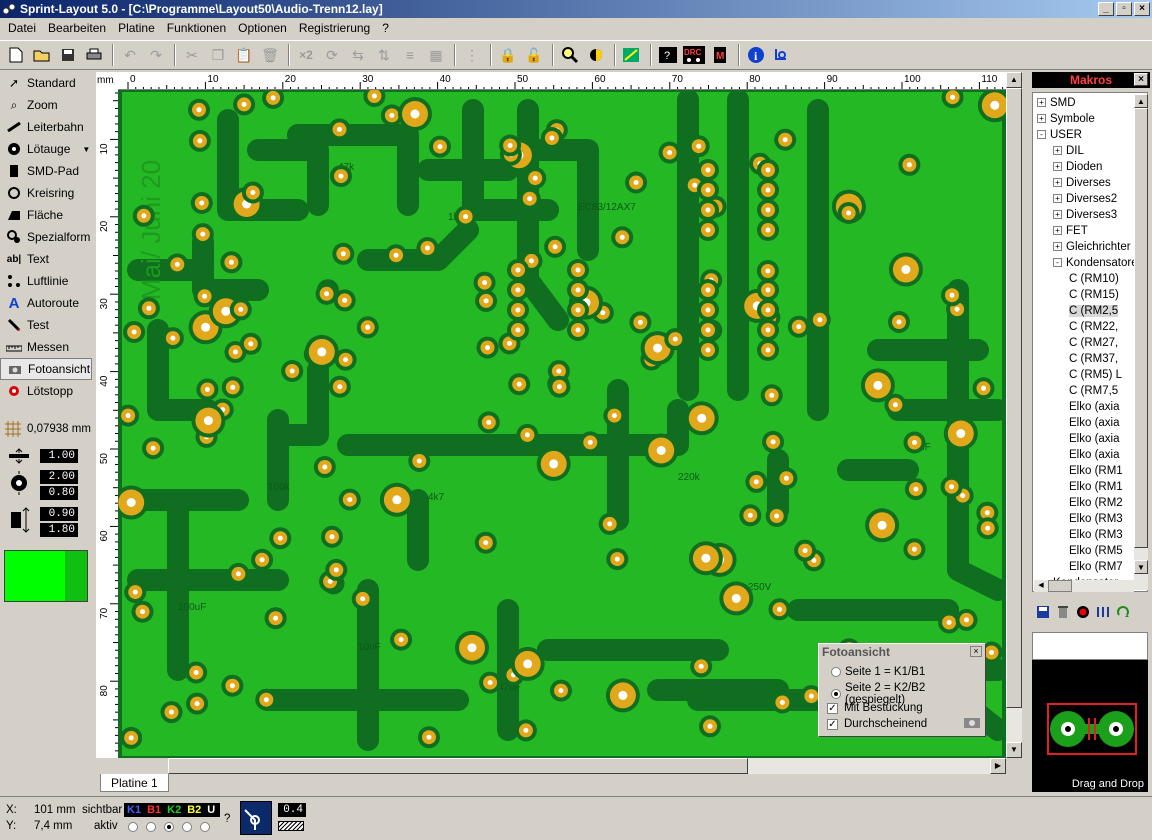 This screenshot has height=840, width=1152. I want to click on radio-u, so click(205, 826).